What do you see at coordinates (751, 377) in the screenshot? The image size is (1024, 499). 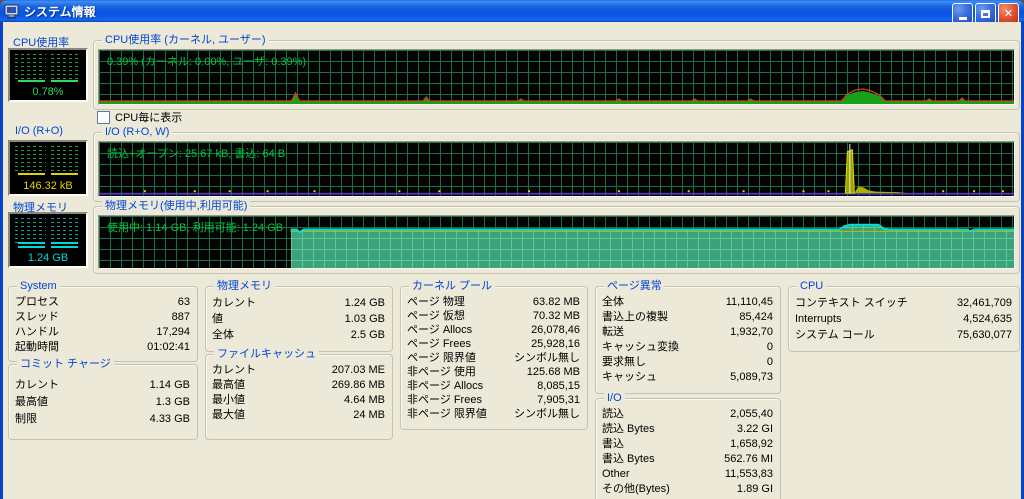 I see `stat-value: 5,089,73` at bounding box center [751, 377].